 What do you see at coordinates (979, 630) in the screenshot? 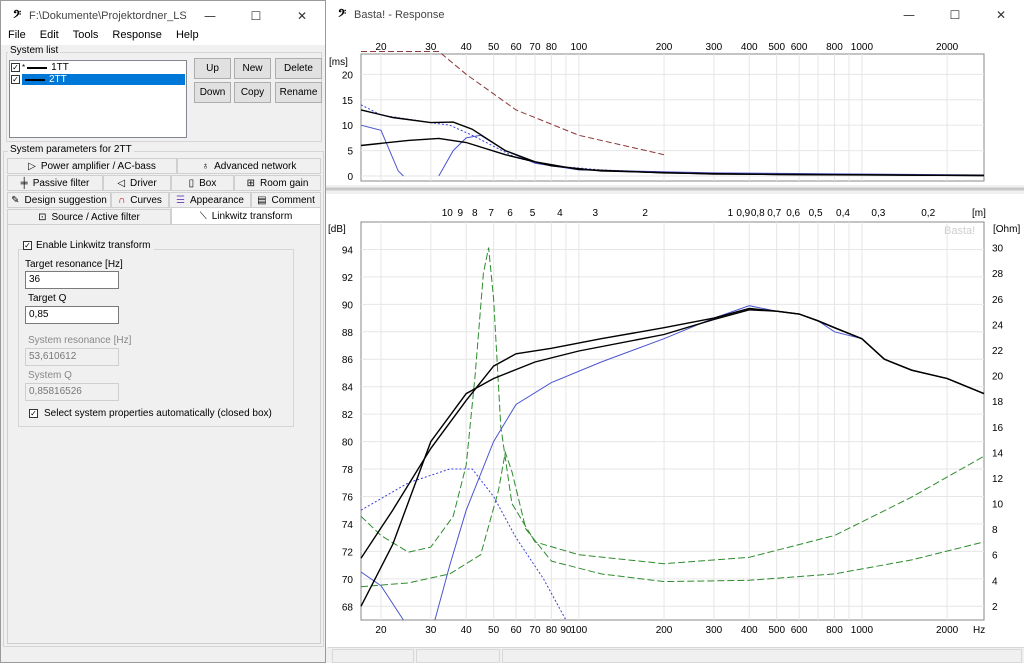
I see `hz-unit: Hz` at bounding box center [979, 630].